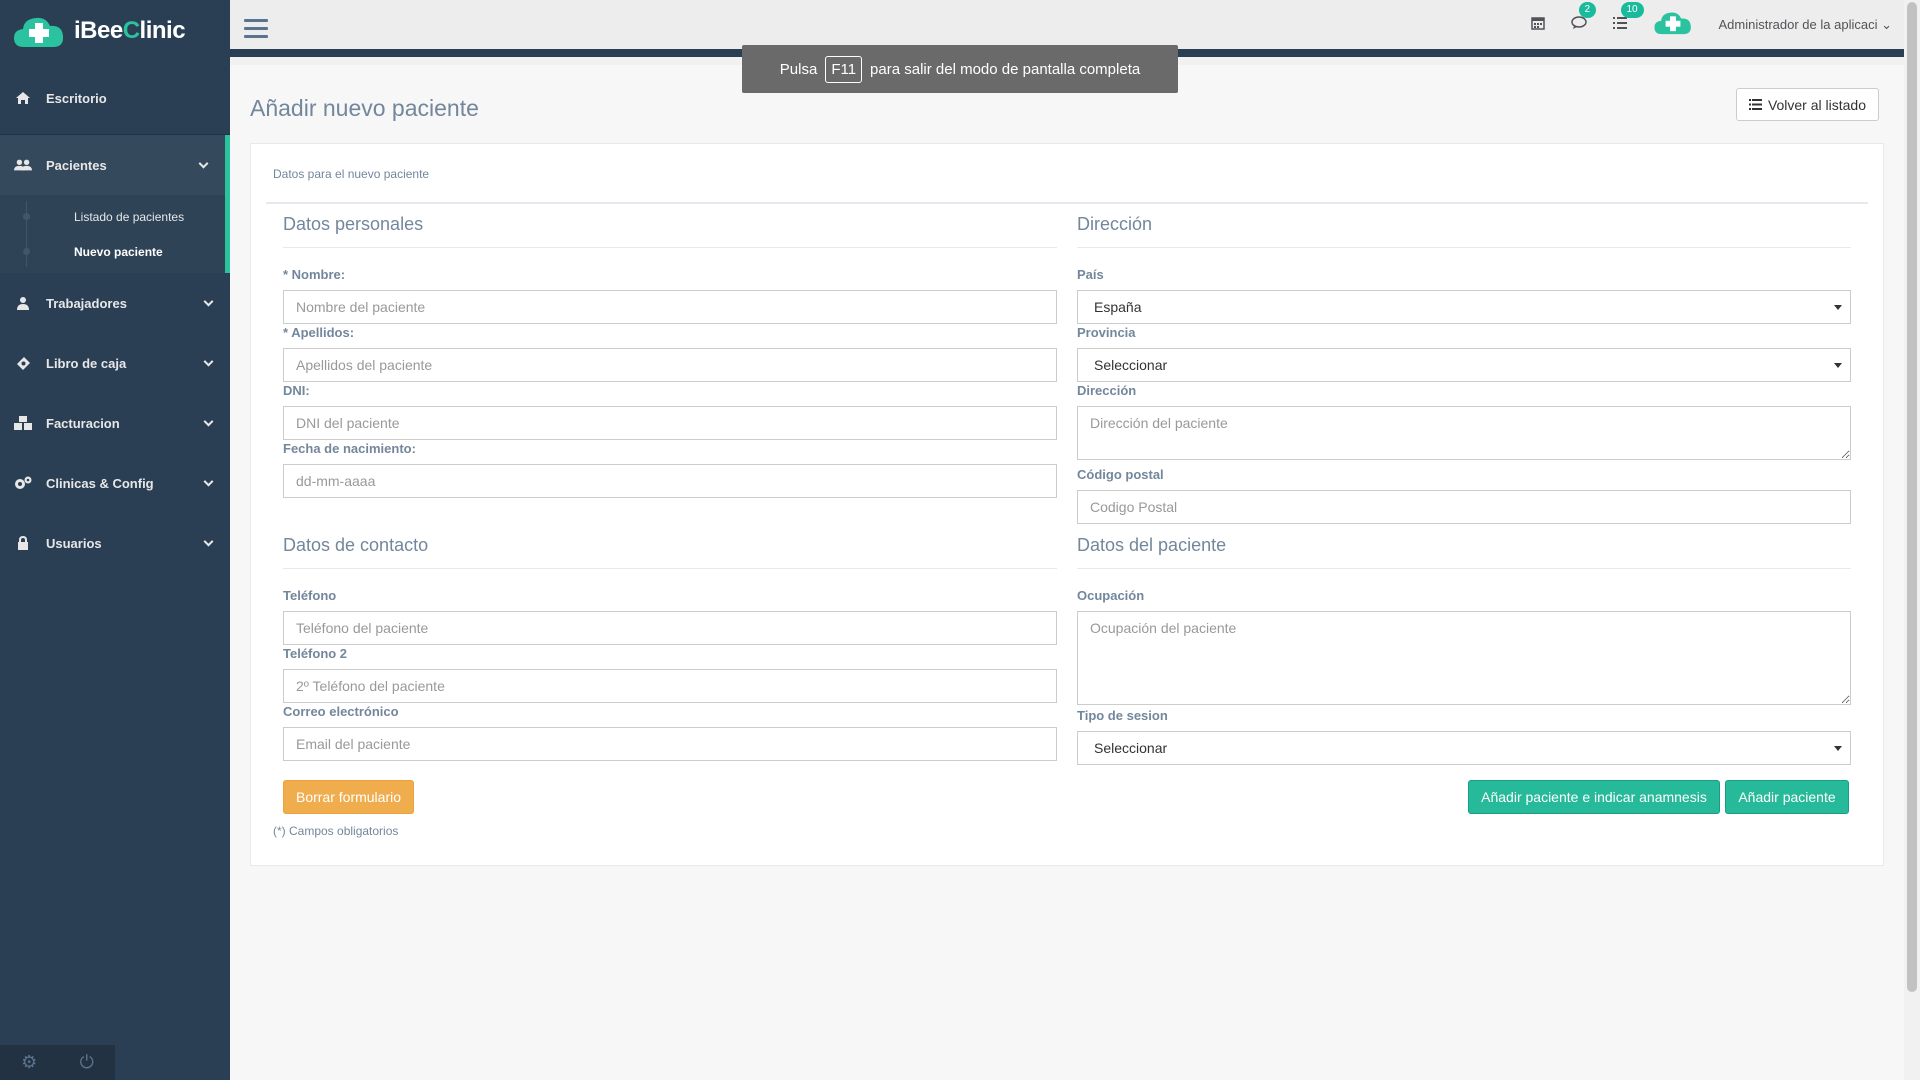 This screenshot has width=1920, height=1080. What do you see at coordinates (1464, 231) in the screenshot?
I see `section-title: Dirección` at bounding box center [1464, 231].